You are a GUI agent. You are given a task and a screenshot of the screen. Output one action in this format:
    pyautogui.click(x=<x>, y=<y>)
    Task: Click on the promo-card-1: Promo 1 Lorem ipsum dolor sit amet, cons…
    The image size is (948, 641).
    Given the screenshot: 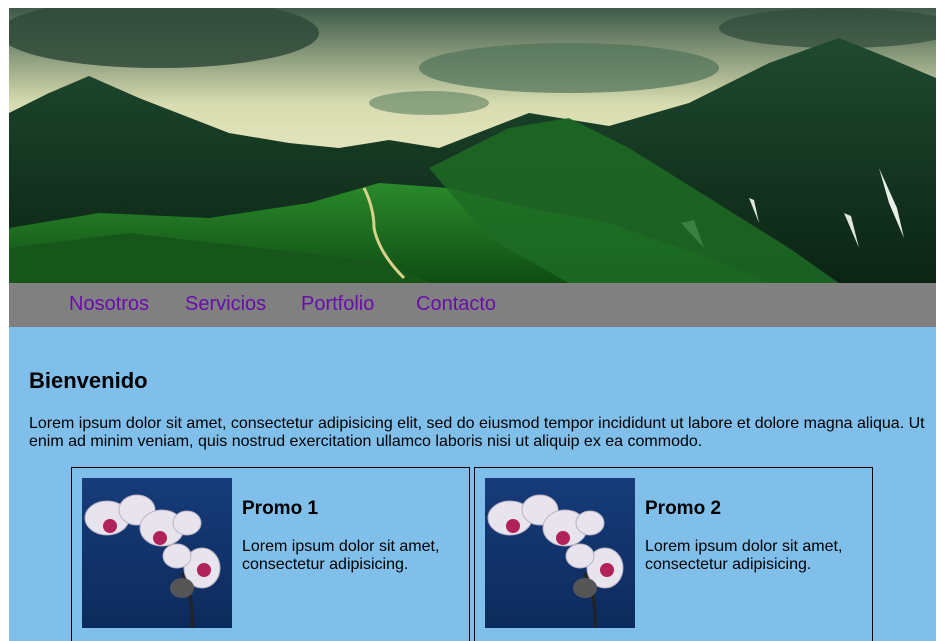 What is the action you would take?
    pyautogui.click(x=270, y=554)
    